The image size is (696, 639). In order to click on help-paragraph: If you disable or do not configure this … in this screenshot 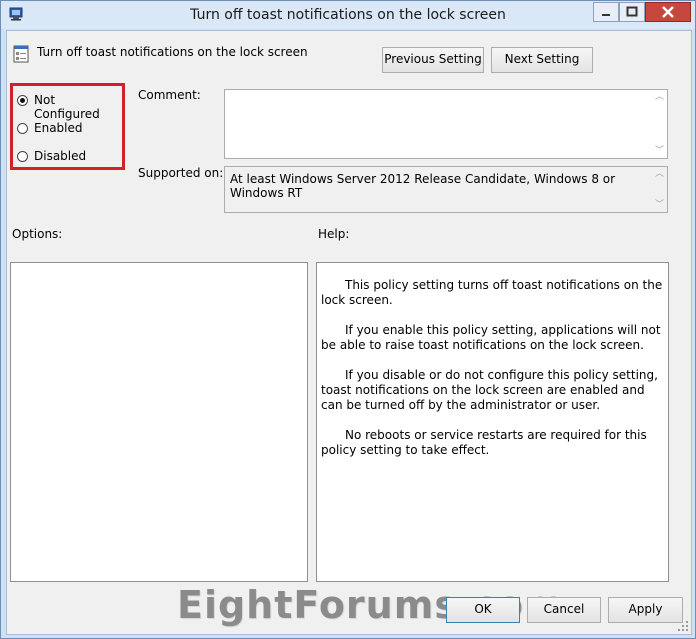, I will do `click(489, 390)`.